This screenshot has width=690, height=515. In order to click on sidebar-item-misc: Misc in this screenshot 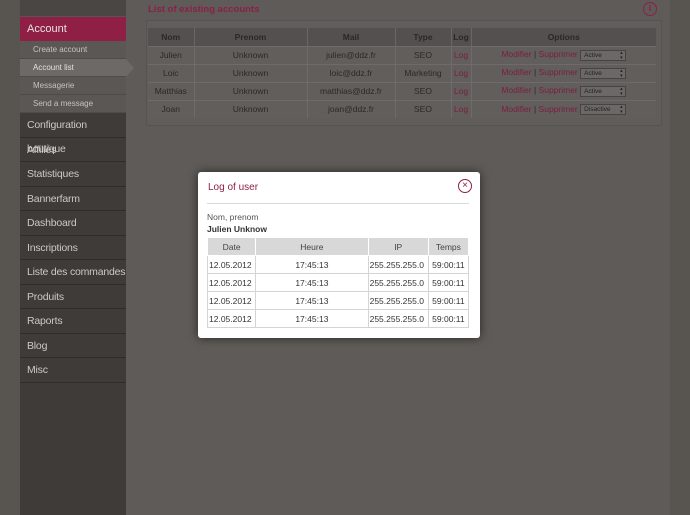, I will do `click(73, 370)`.